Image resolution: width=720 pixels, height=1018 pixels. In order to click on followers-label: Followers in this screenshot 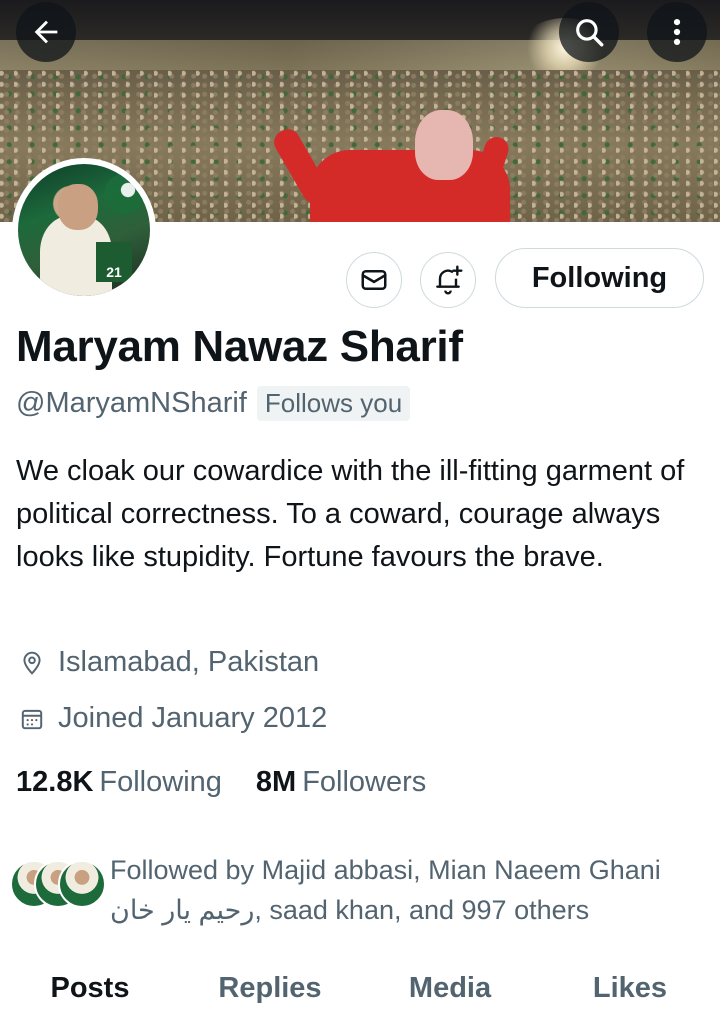, I will do `click(364, 782)`.